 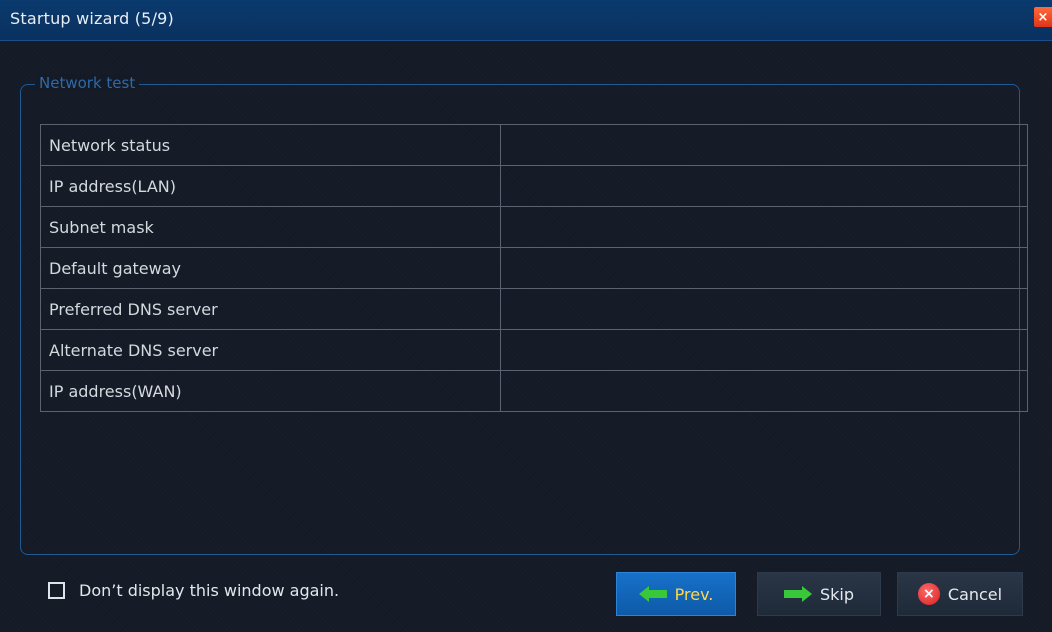 I want to click on arrow-right-icon, so click(x=797, y=594).